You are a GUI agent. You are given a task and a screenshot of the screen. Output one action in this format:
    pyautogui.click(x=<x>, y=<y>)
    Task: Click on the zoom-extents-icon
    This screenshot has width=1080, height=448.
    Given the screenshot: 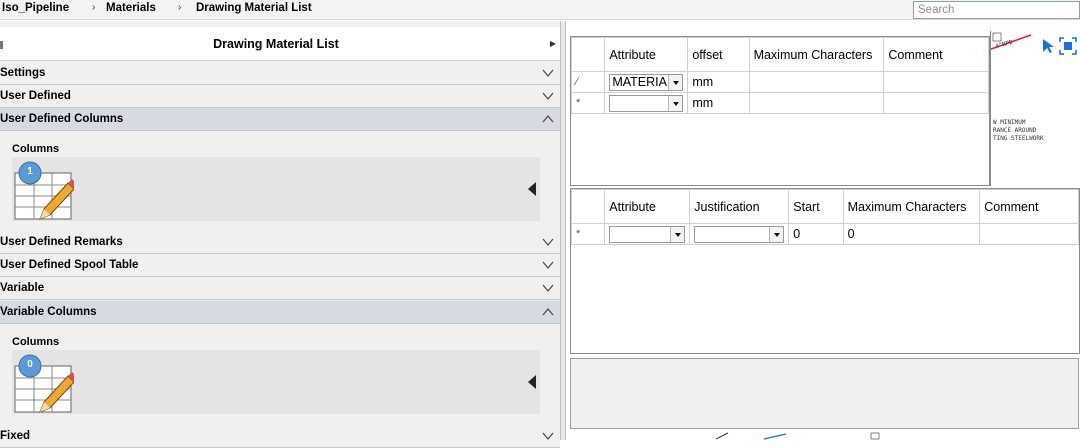 What is the action you would take?
    pyautogui.click(x=1068, y=46)
    